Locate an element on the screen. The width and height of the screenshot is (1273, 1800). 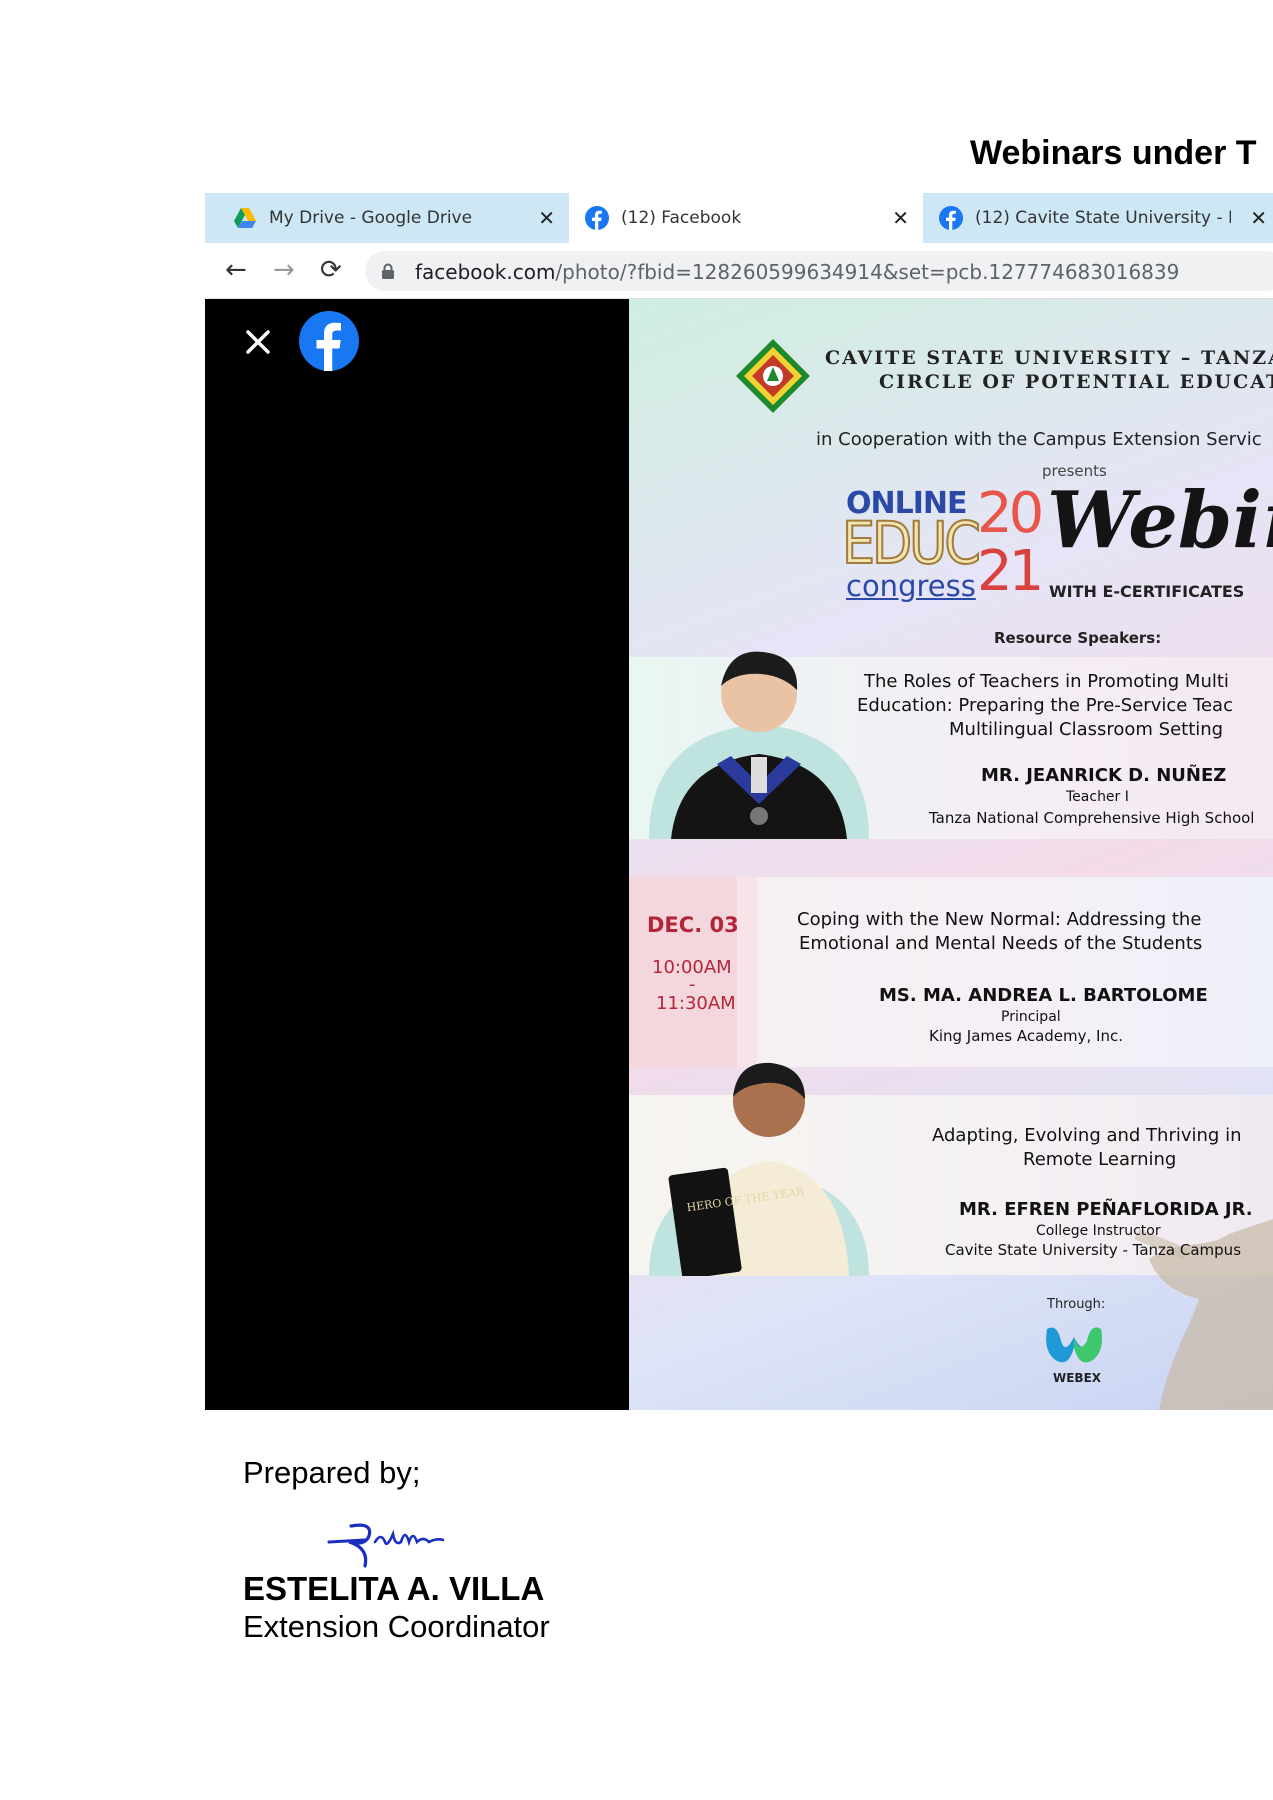
organization-name: CIRCLE OF POTENTIAL EDUCATORS is located at coordinates (1076, 382).